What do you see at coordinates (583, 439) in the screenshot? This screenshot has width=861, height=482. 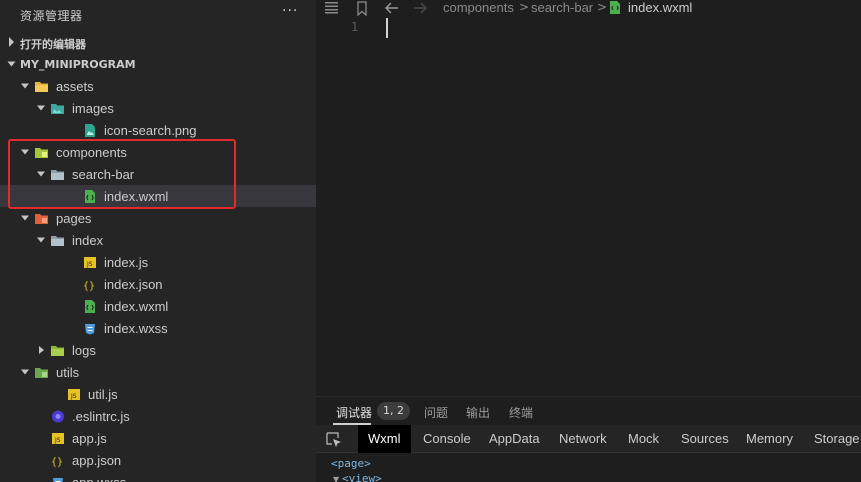 I see `devtools-tab-network: Network` at bounding box center [583, 439].